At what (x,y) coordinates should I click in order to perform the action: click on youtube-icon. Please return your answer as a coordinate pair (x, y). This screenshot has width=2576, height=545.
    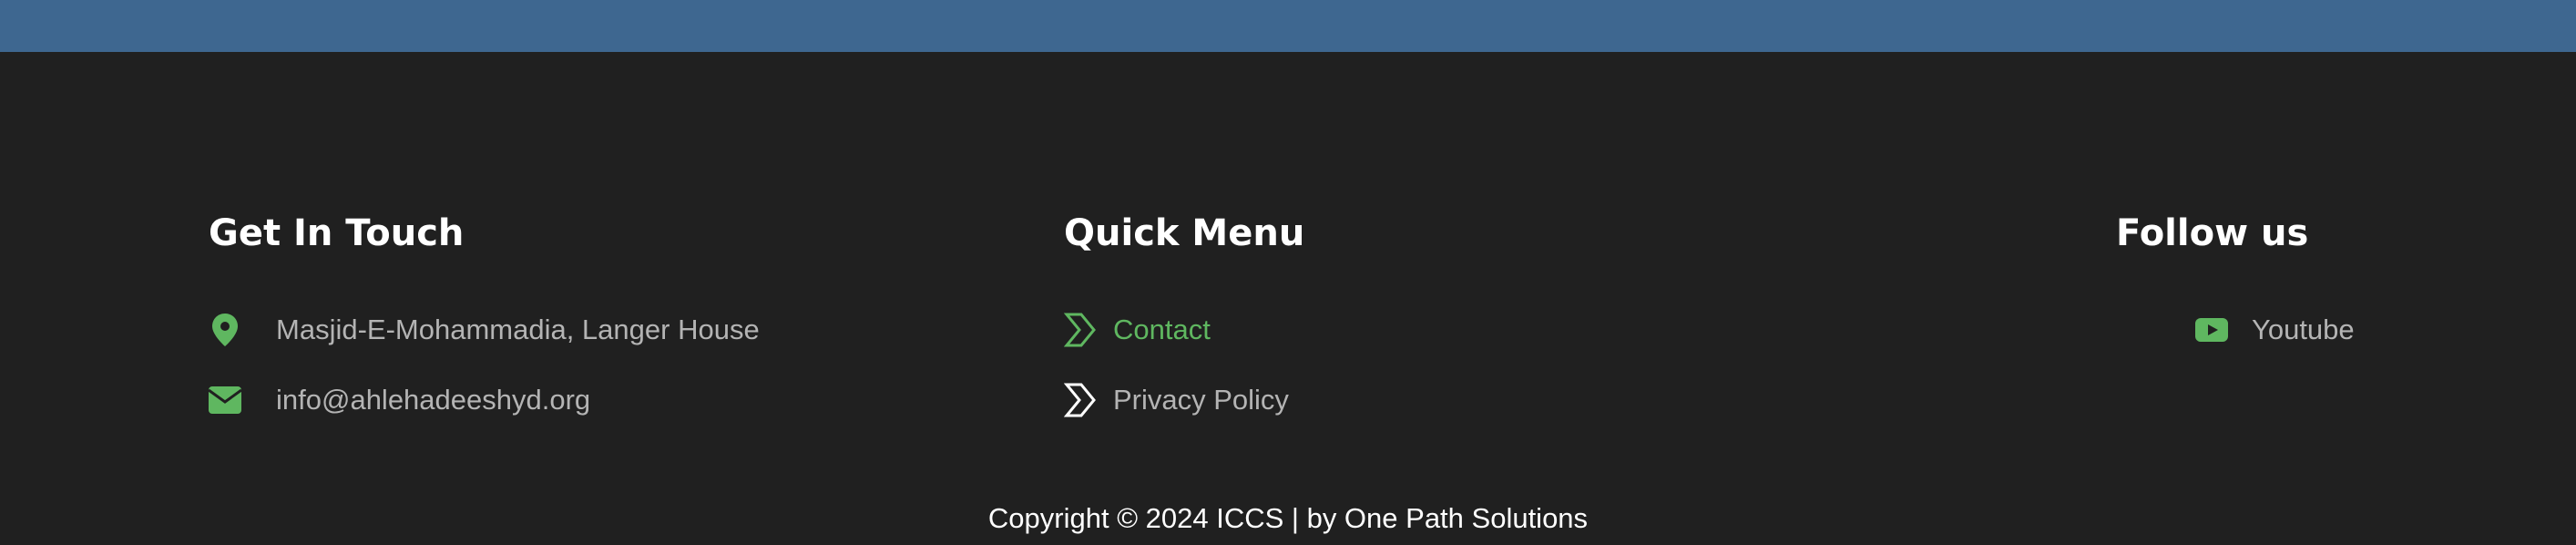
    Looking at the image, I should click on (2211, 330).